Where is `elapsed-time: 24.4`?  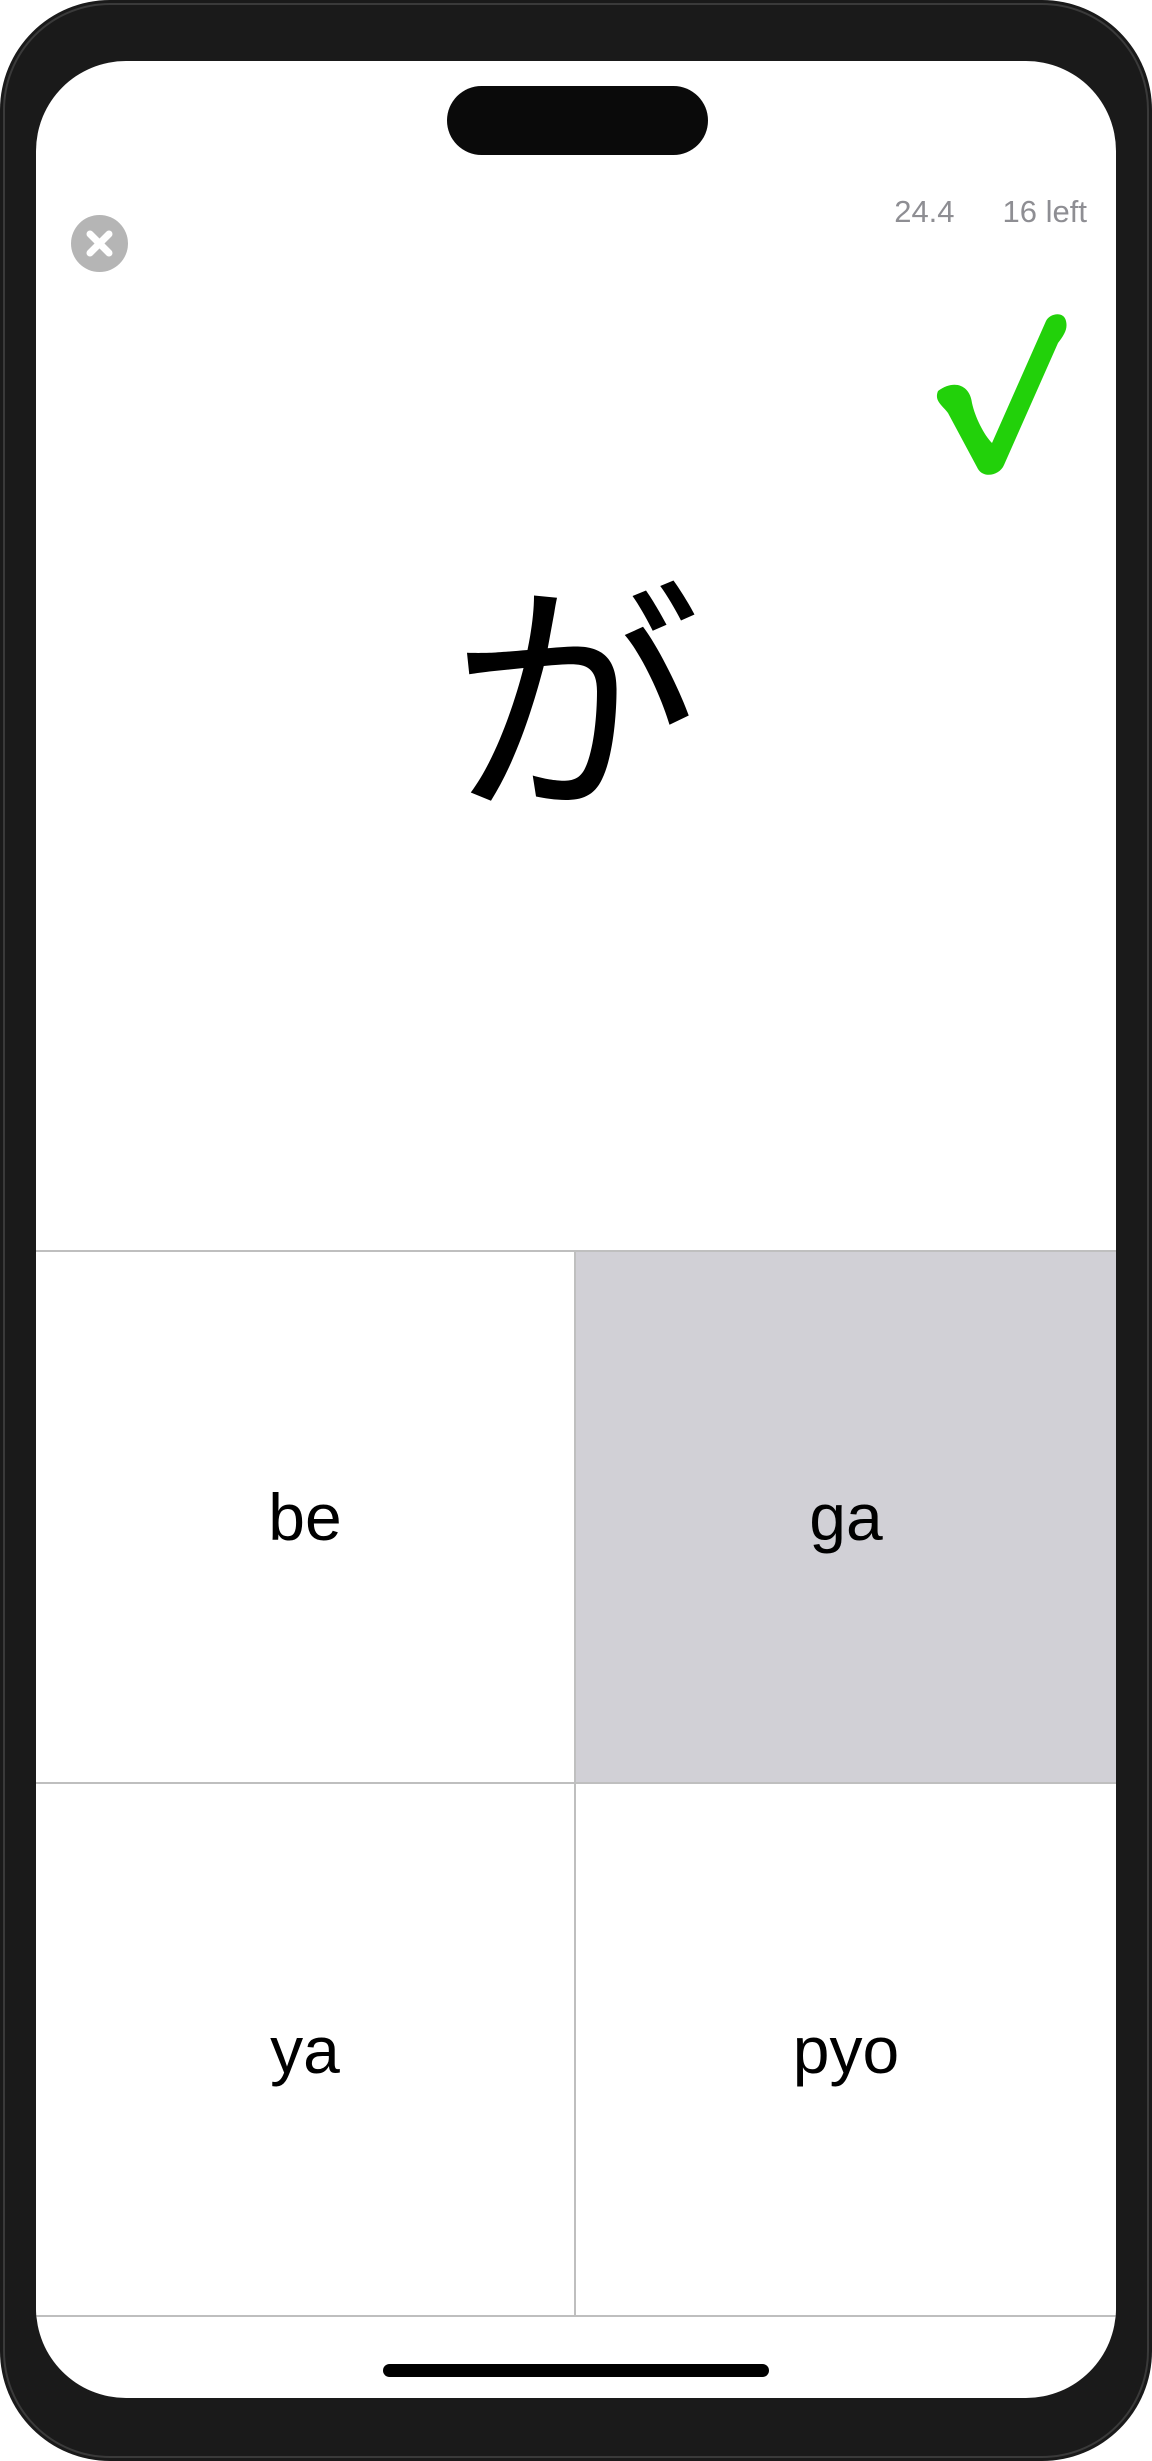 elapsed-time: 24.4 is located at coordinates (924, 211).